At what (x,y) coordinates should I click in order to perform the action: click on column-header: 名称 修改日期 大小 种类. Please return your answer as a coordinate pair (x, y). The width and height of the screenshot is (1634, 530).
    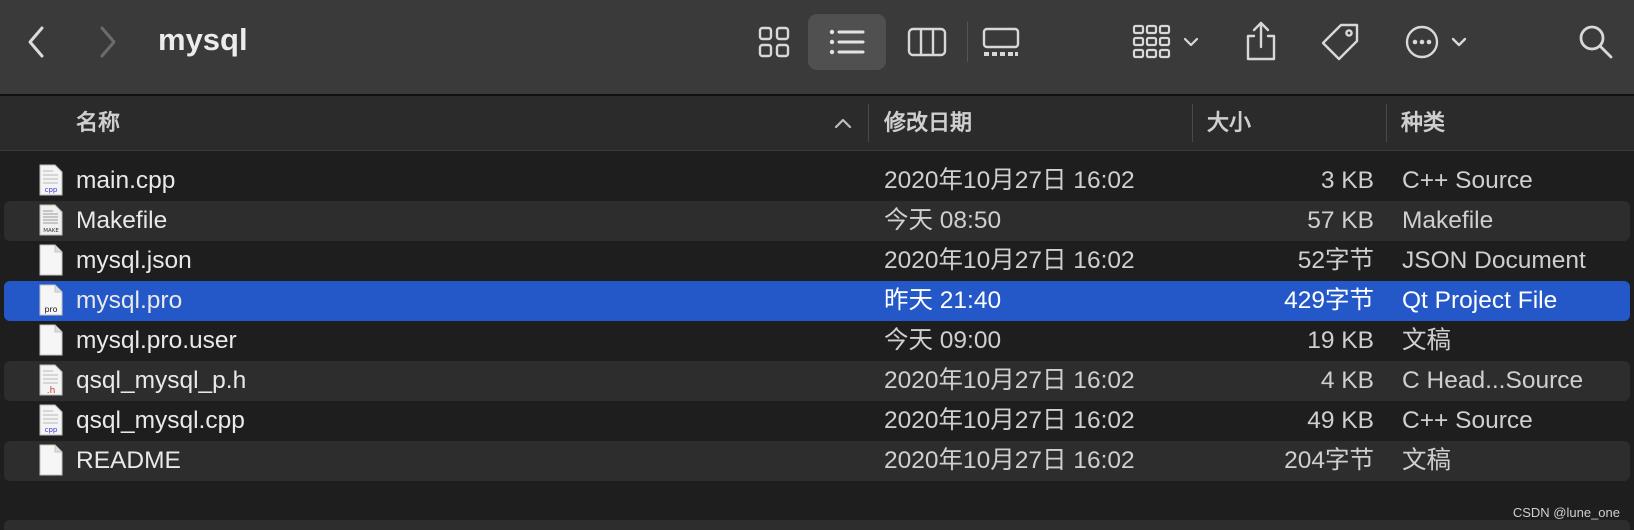
    Looking at the image, I should click on (817, 123).